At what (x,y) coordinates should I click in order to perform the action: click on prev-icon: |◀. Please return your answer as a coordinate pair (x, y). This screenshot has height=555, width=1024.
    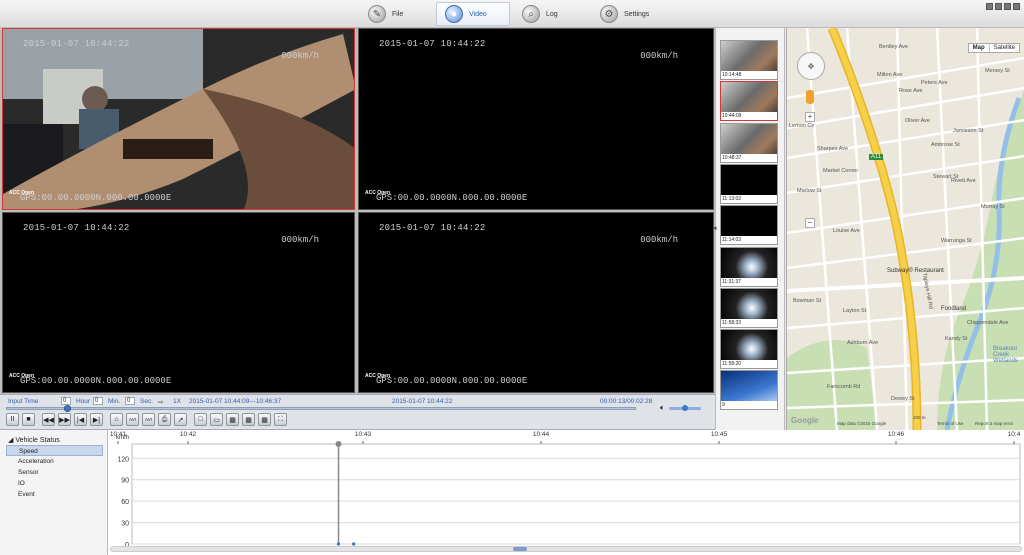
    Looking at the image, I should click on (80, 419).